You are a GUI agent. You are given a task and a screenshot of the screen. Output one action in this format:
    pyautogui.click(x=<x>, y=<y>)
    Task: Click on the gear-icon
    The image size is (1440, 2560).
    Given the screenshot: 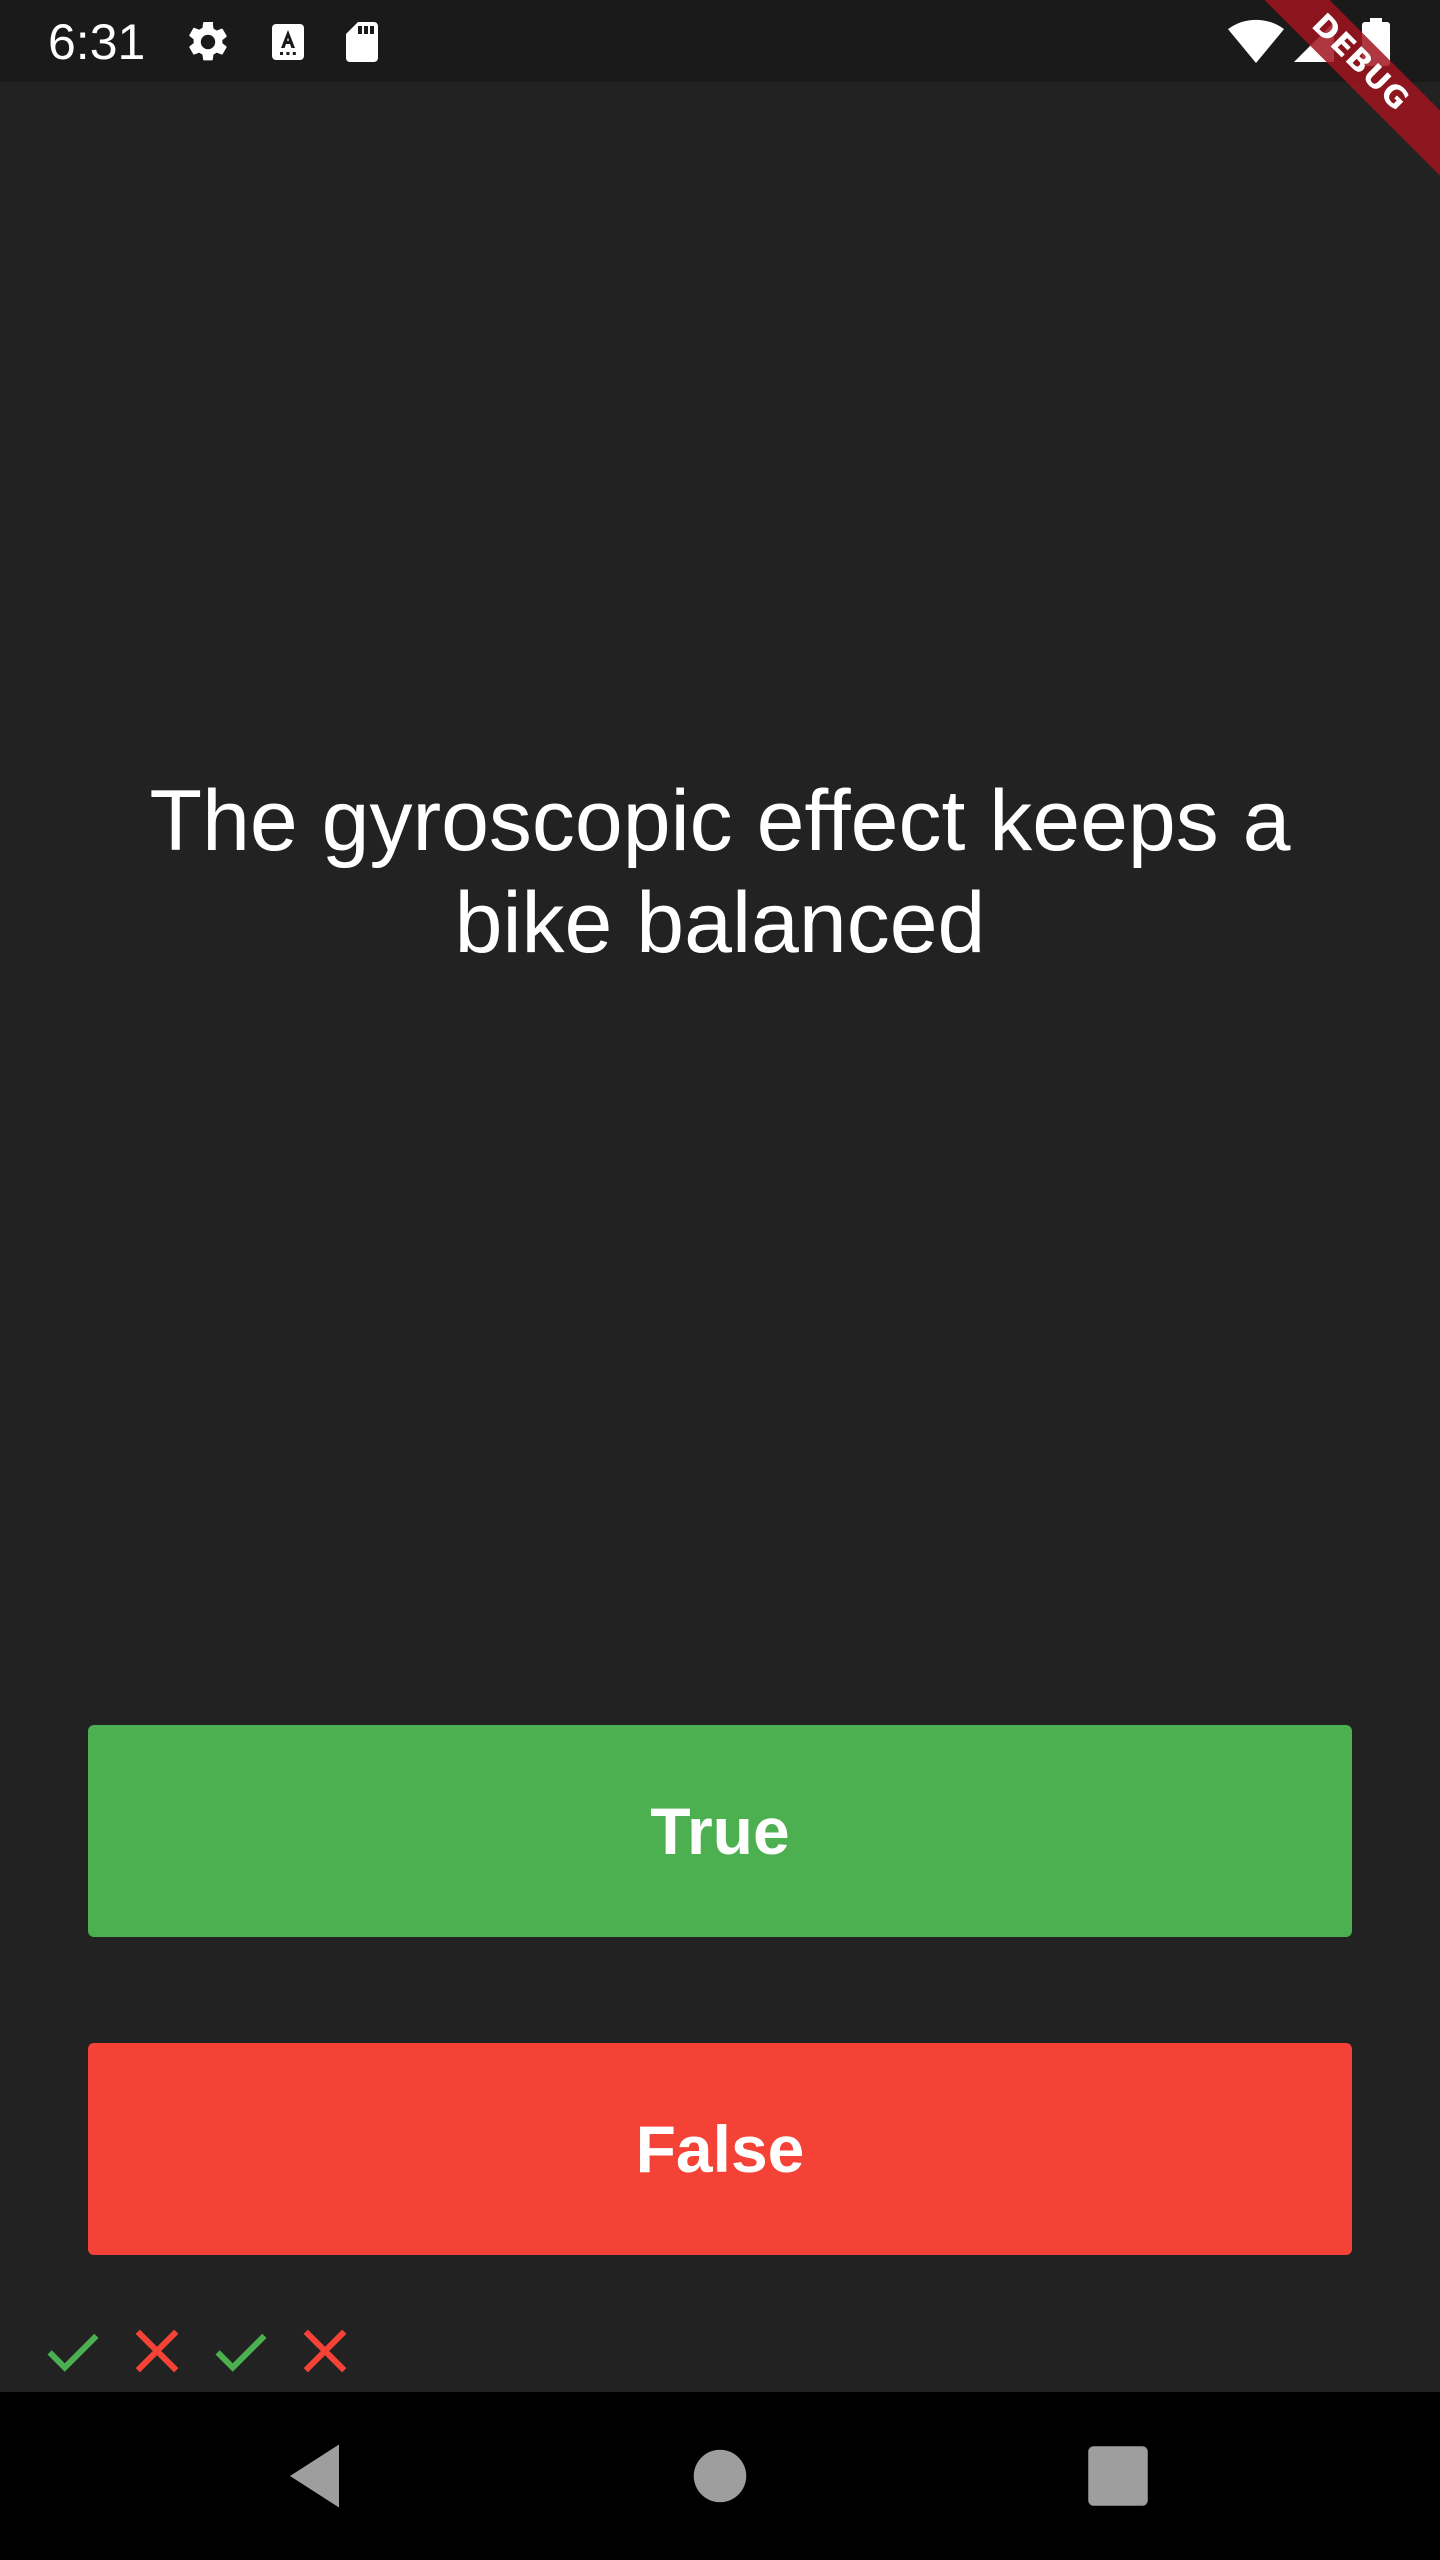 What is the action you would take?
    pyautogui.click(x=208, y=42)
    